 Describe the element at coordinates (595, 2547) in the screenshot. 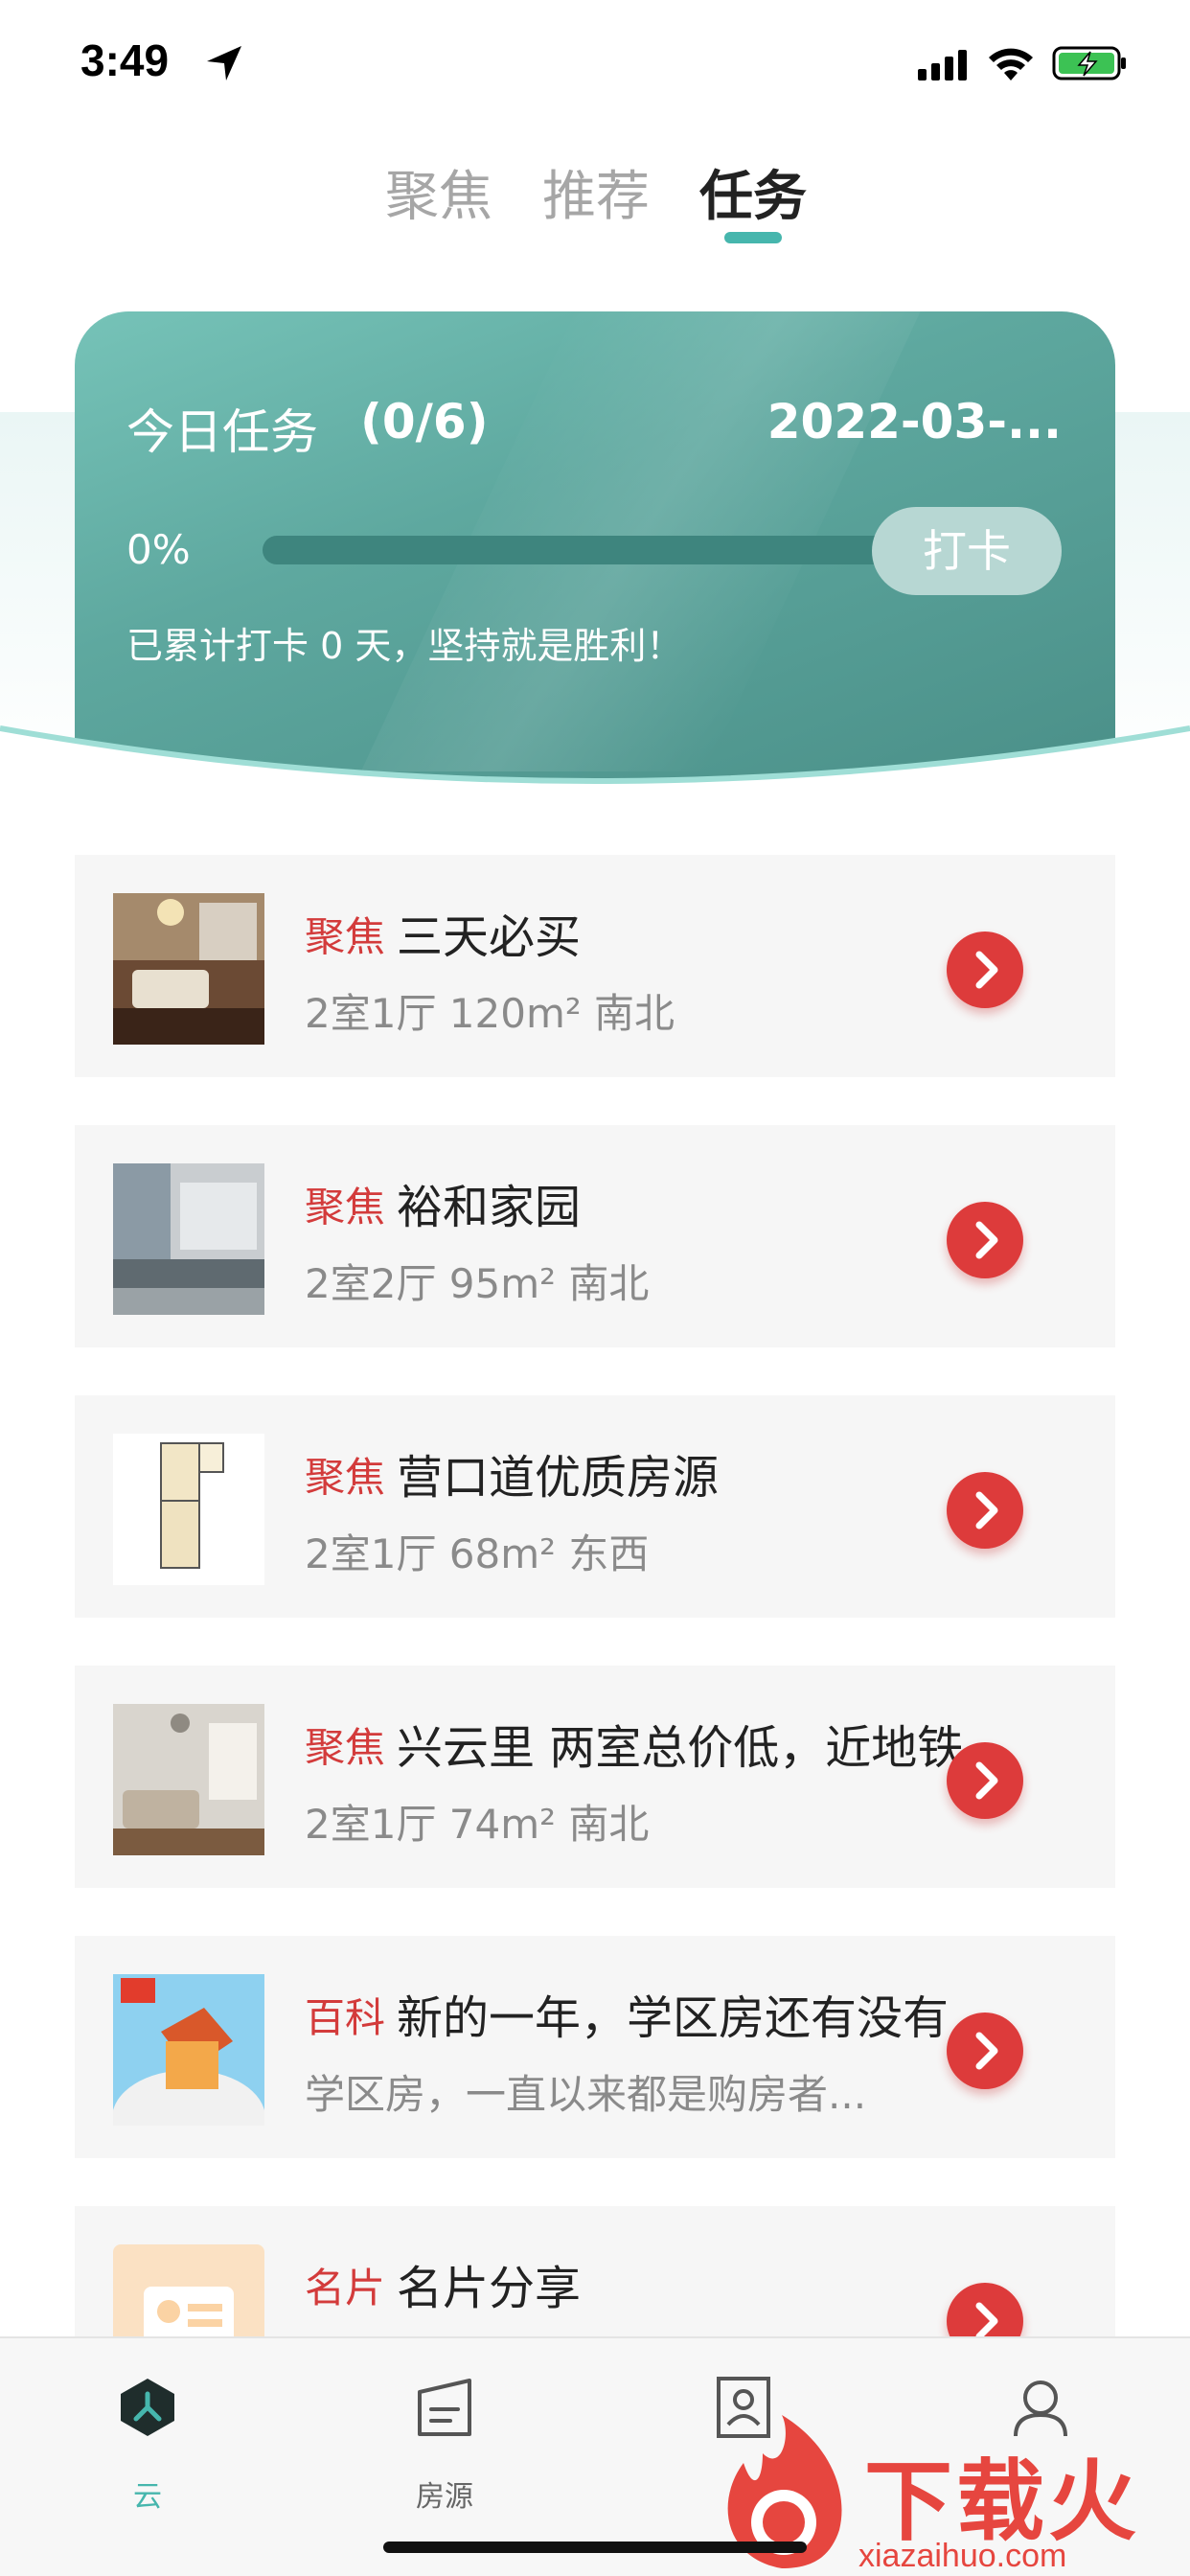

I see `home-indicator` at that location.